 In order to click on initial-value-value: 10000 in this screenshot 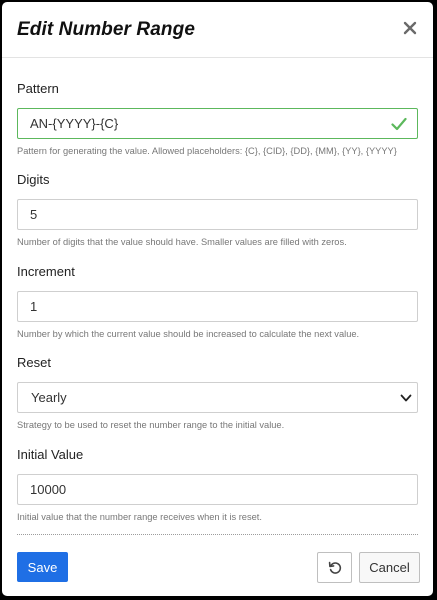, I will do `click(48, 489)`.